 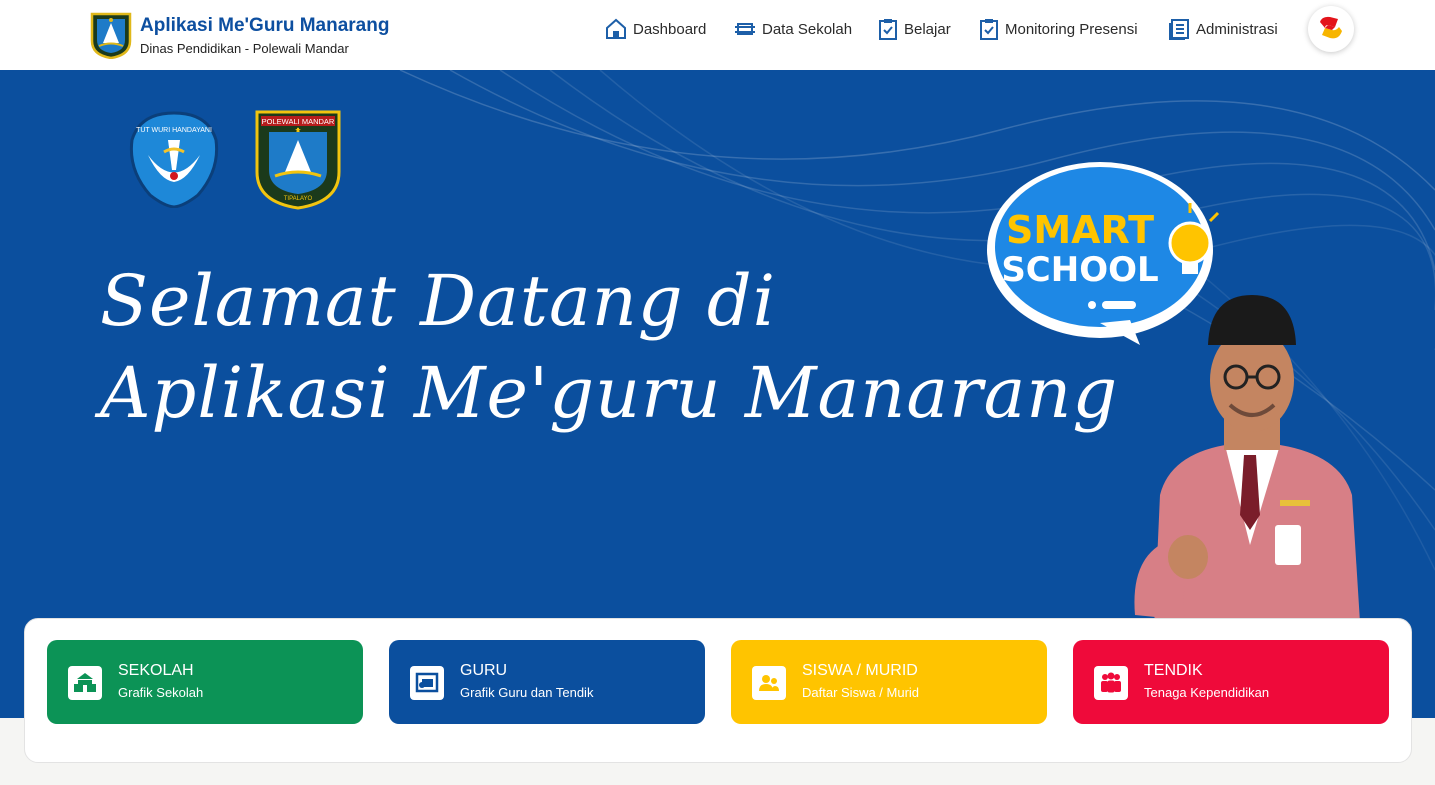 I want to click on users-icon, so click(x=769, y=683).